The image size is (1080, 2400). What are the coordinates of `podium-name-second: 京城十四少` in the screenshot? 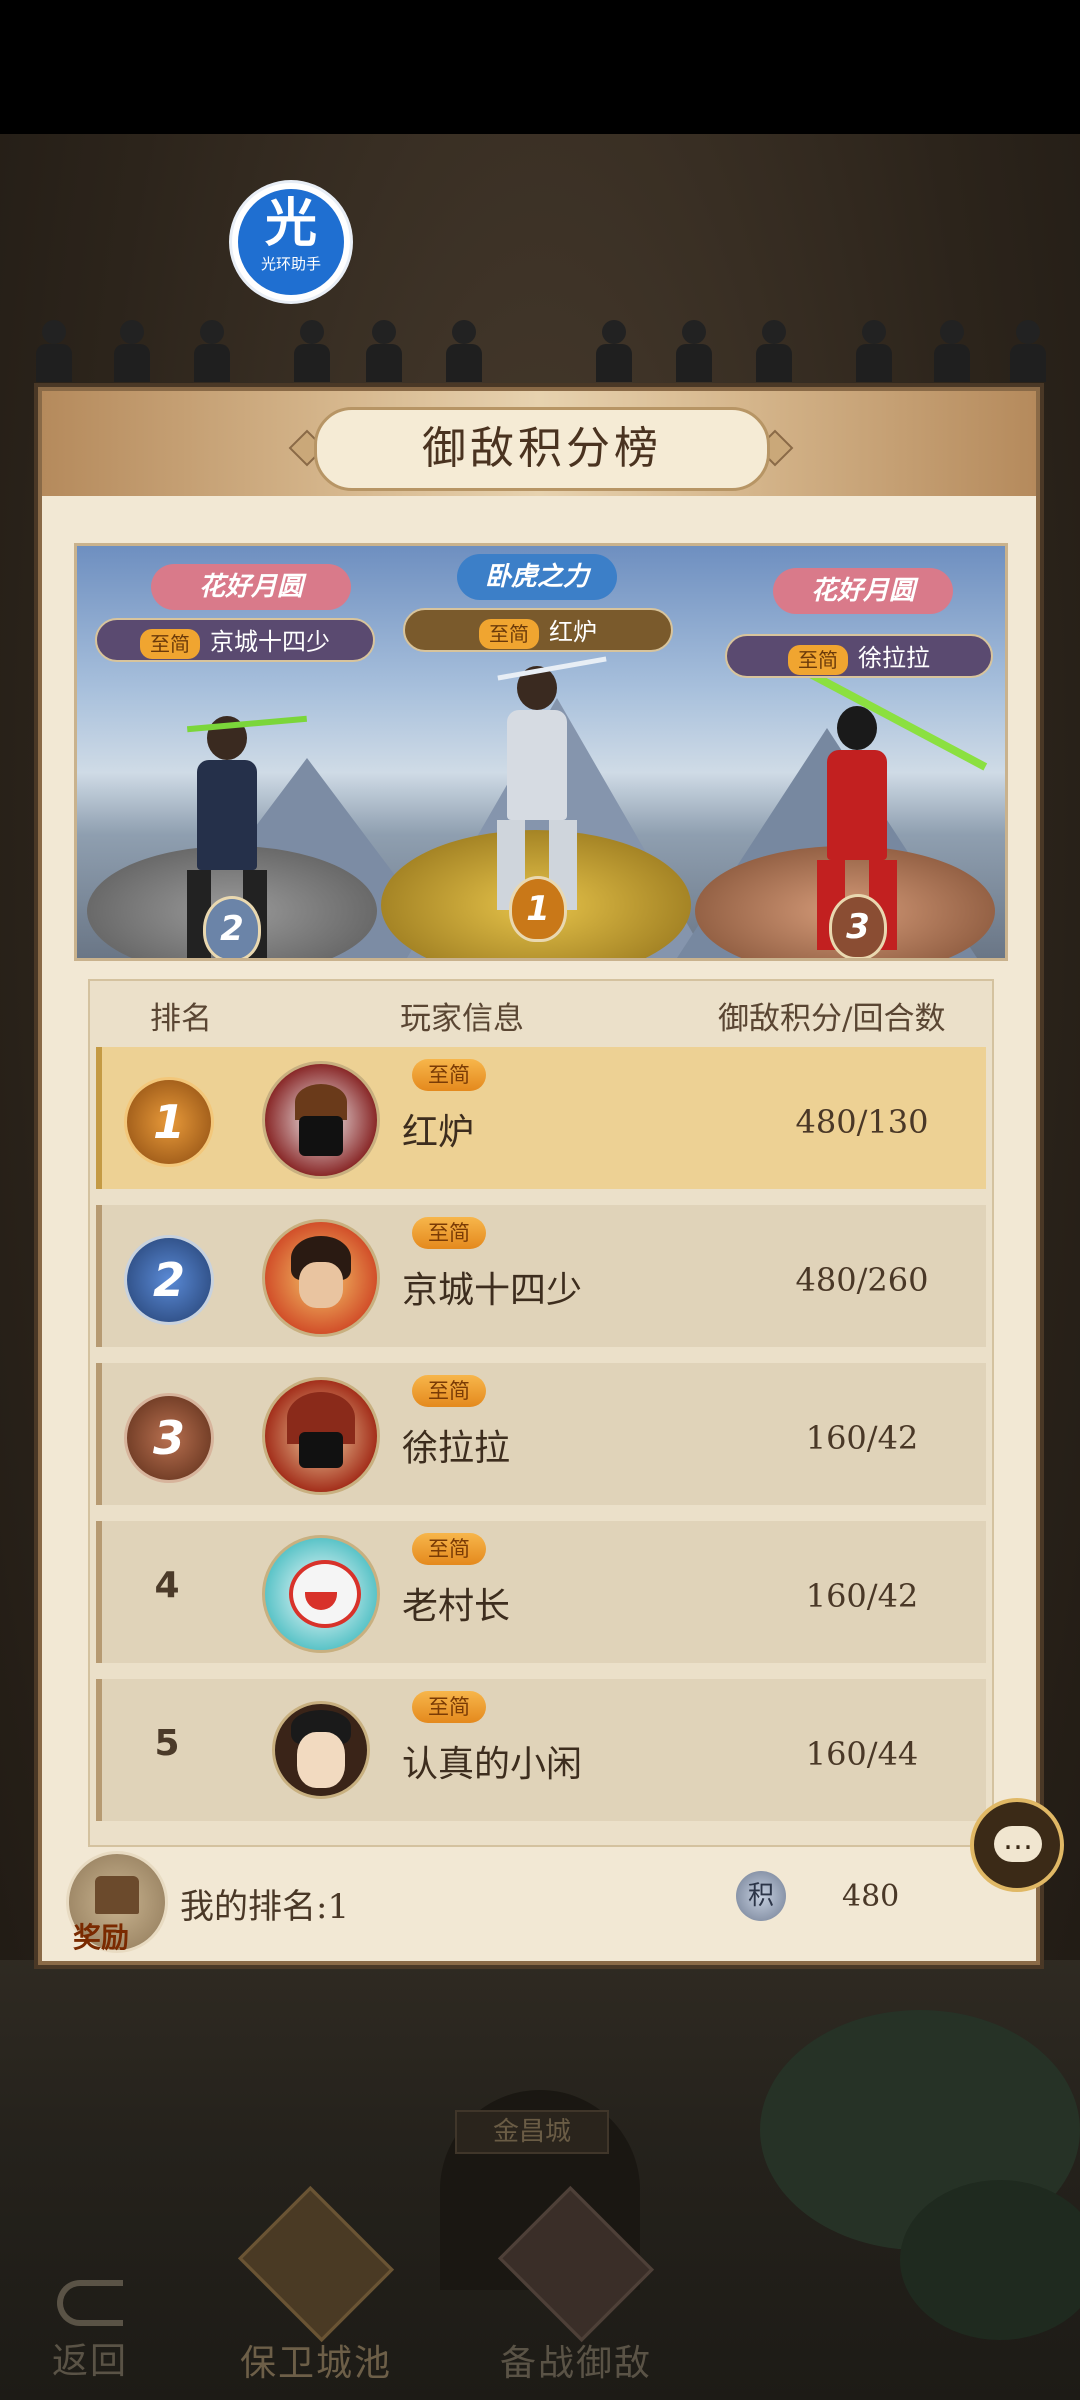 It's located at (270, 642).